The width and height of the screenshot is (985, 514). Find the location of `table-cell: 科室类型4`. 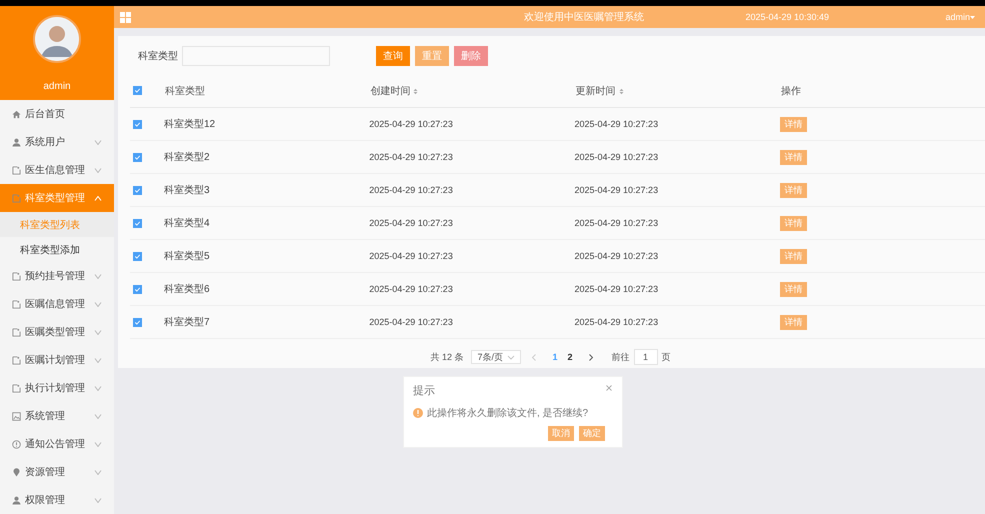

table-cell: 科室类型4 is located at coordinates (187, 223).